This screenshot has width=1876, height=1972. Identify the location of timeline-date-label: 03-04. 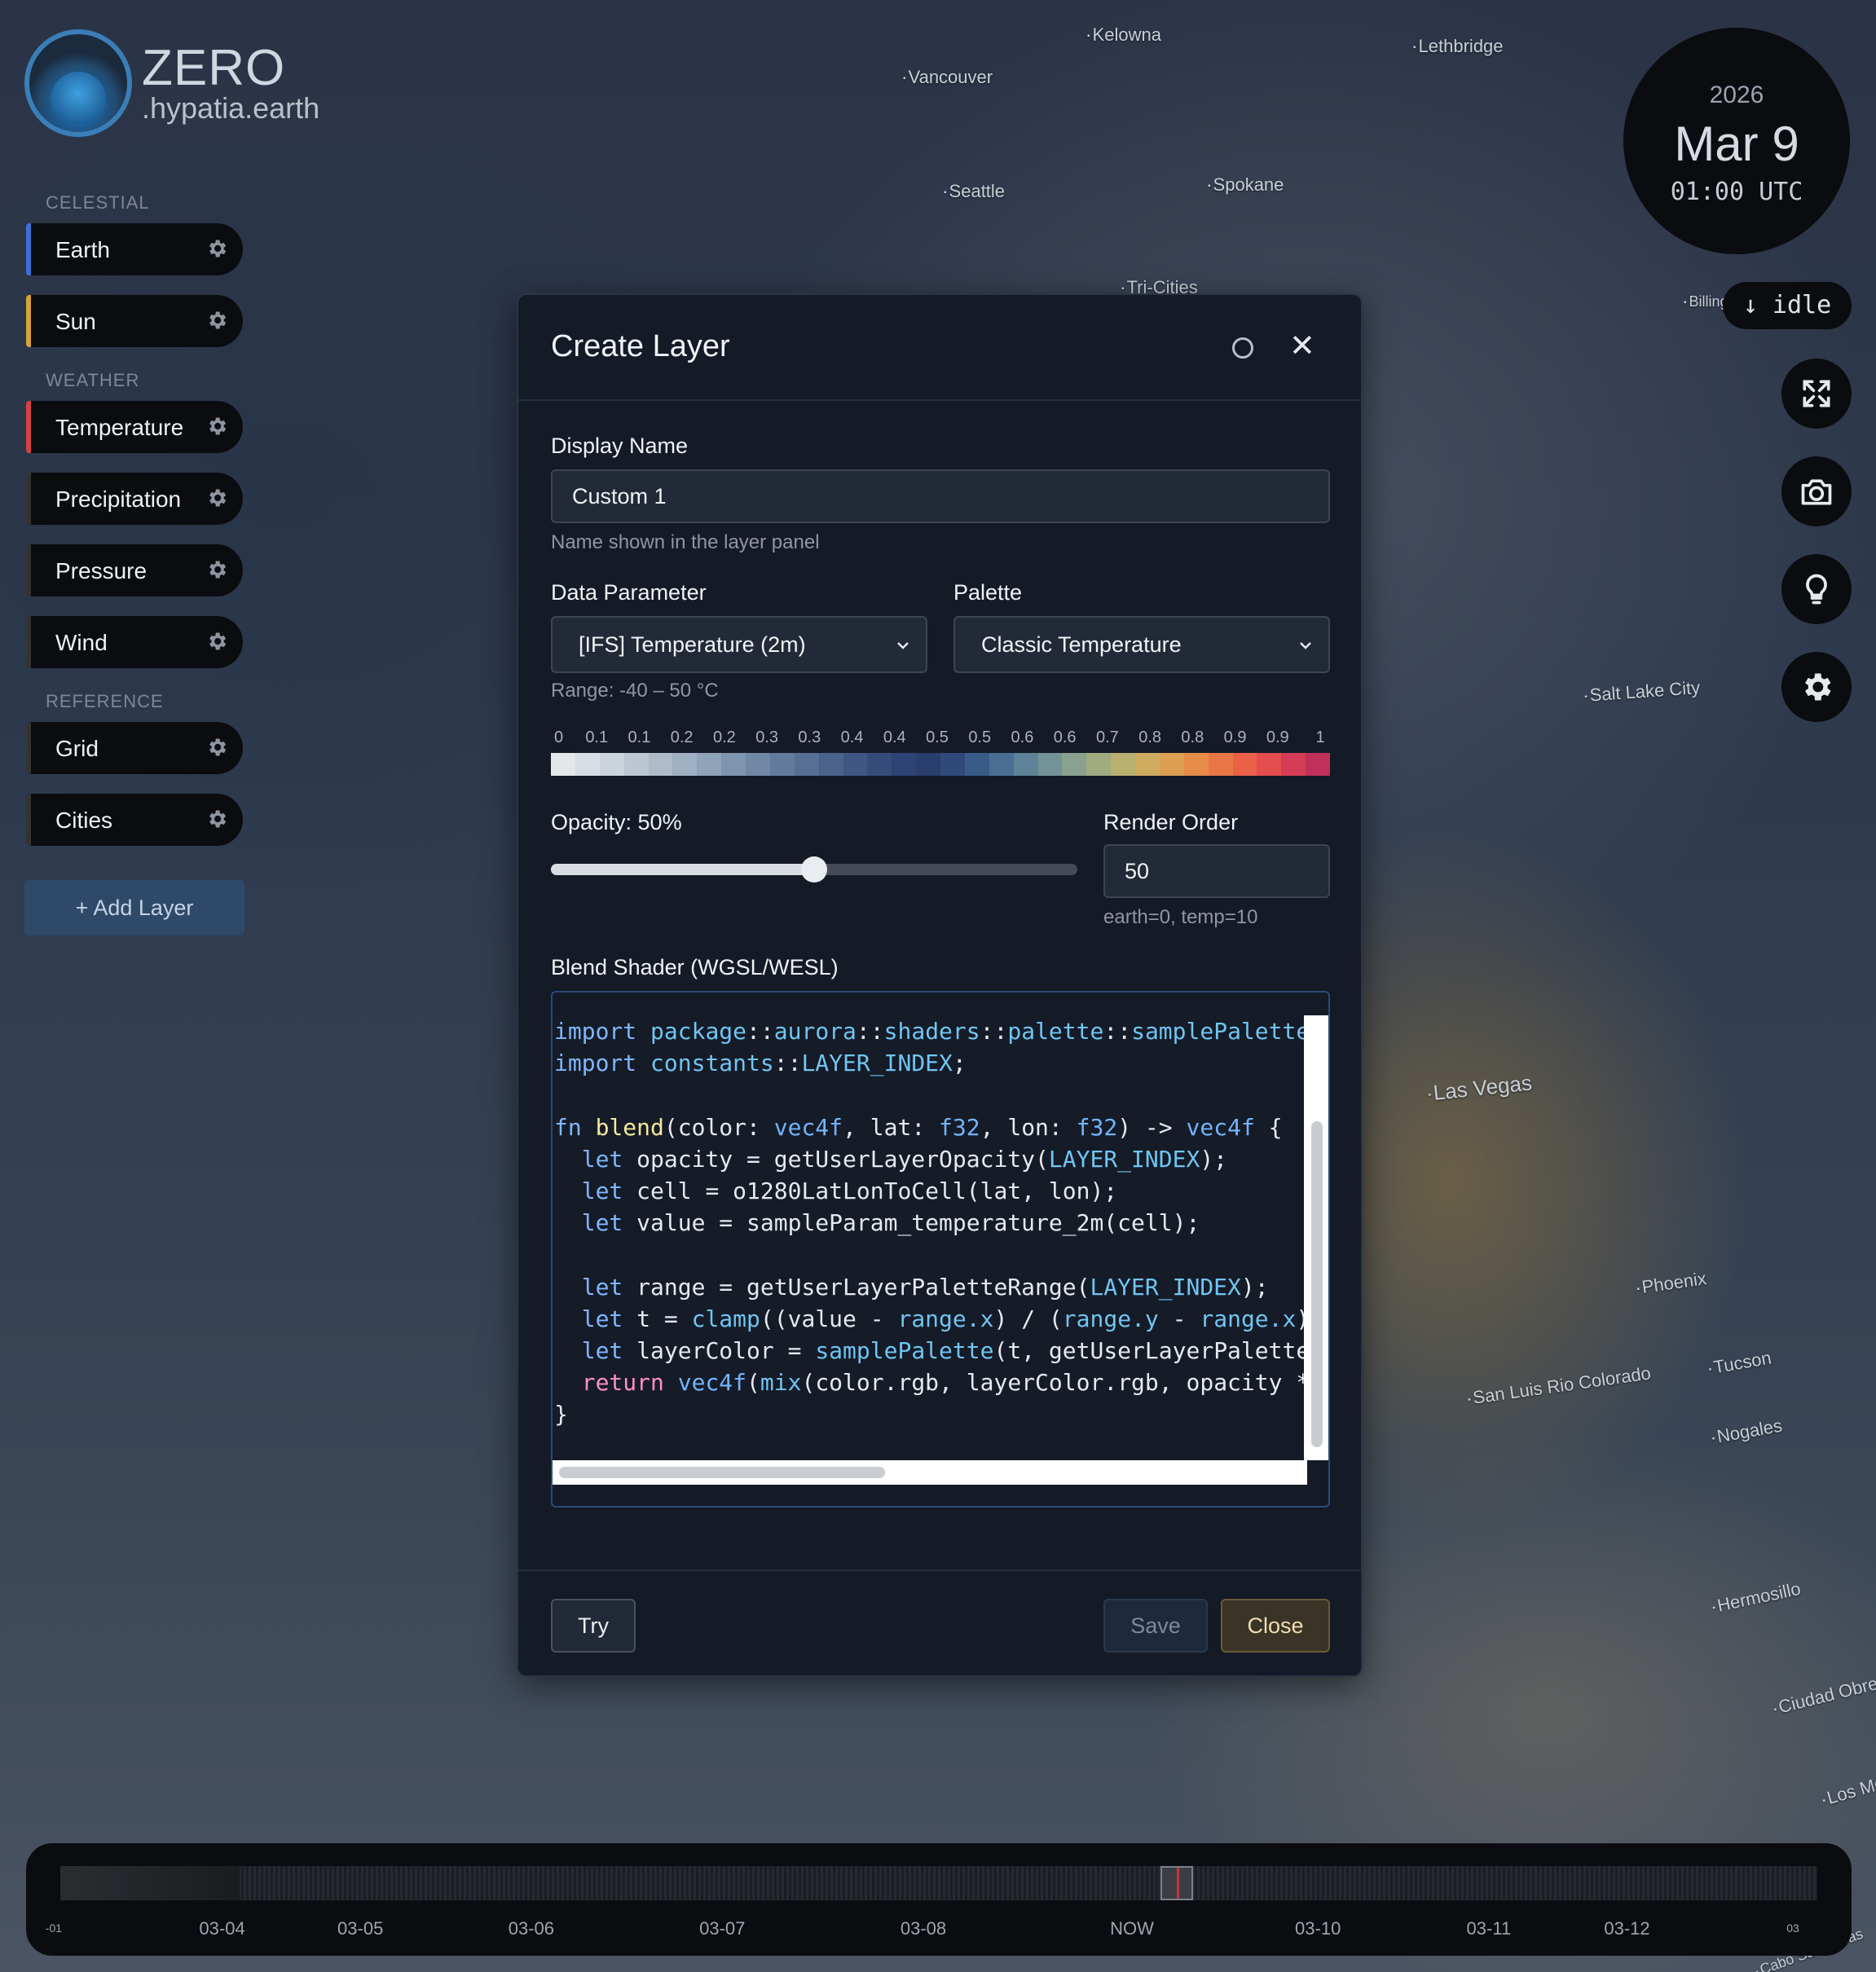
(222, 1928).